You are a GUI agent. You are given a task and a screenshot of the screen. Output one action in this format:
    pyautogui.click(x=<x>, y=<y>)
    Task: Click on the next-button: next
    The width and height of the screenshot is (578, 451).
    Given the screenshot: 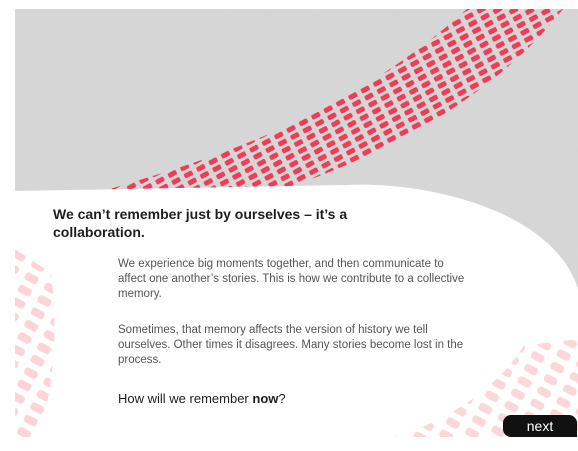 What is the action you would take?
    pyautogui.click(x=540, y=426)
    